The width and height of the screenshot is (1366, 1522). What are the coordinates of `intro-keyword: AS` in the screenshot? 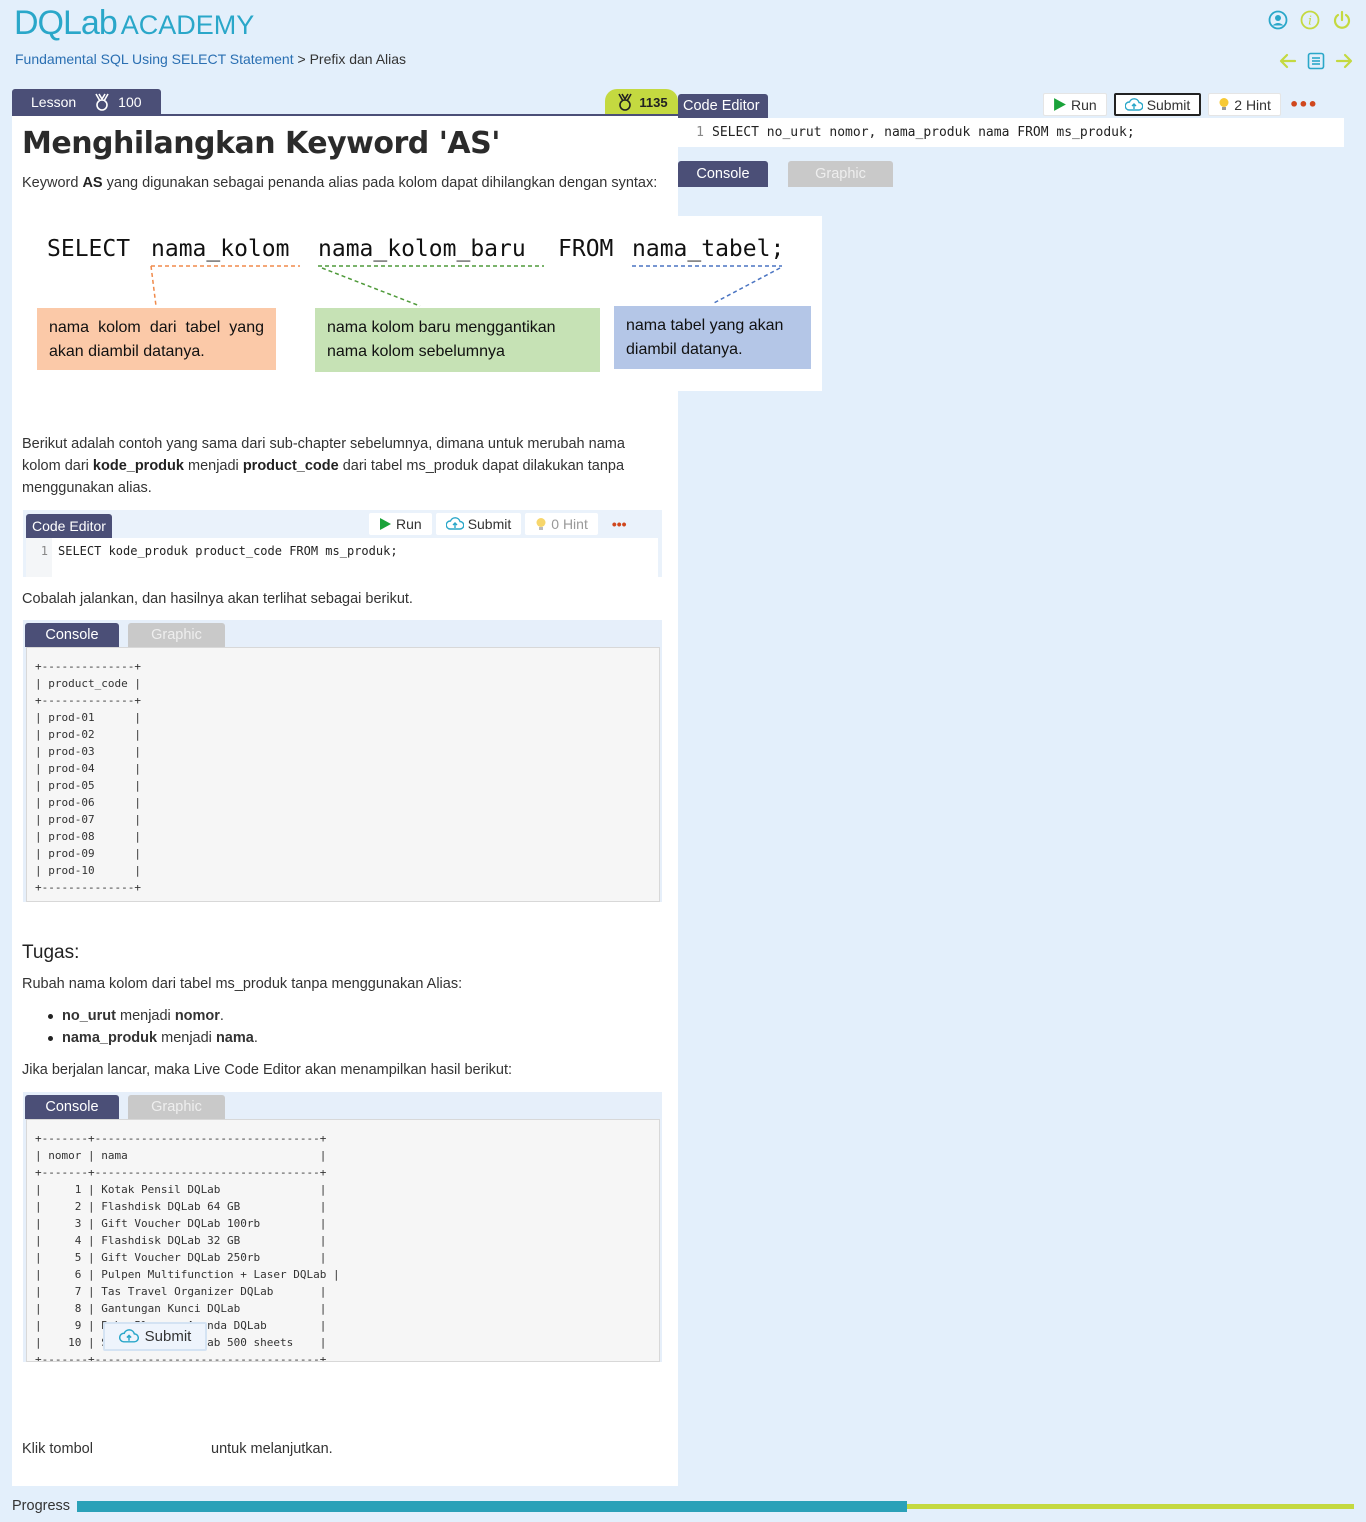 It's located at (92, 183).